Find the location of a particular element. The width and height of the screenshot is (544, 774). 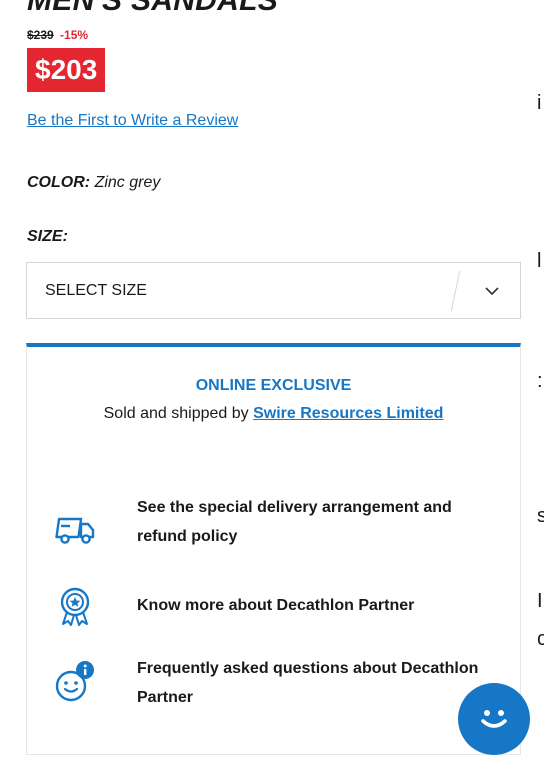

edge-fragment: : is located at coordinates (540, 381).